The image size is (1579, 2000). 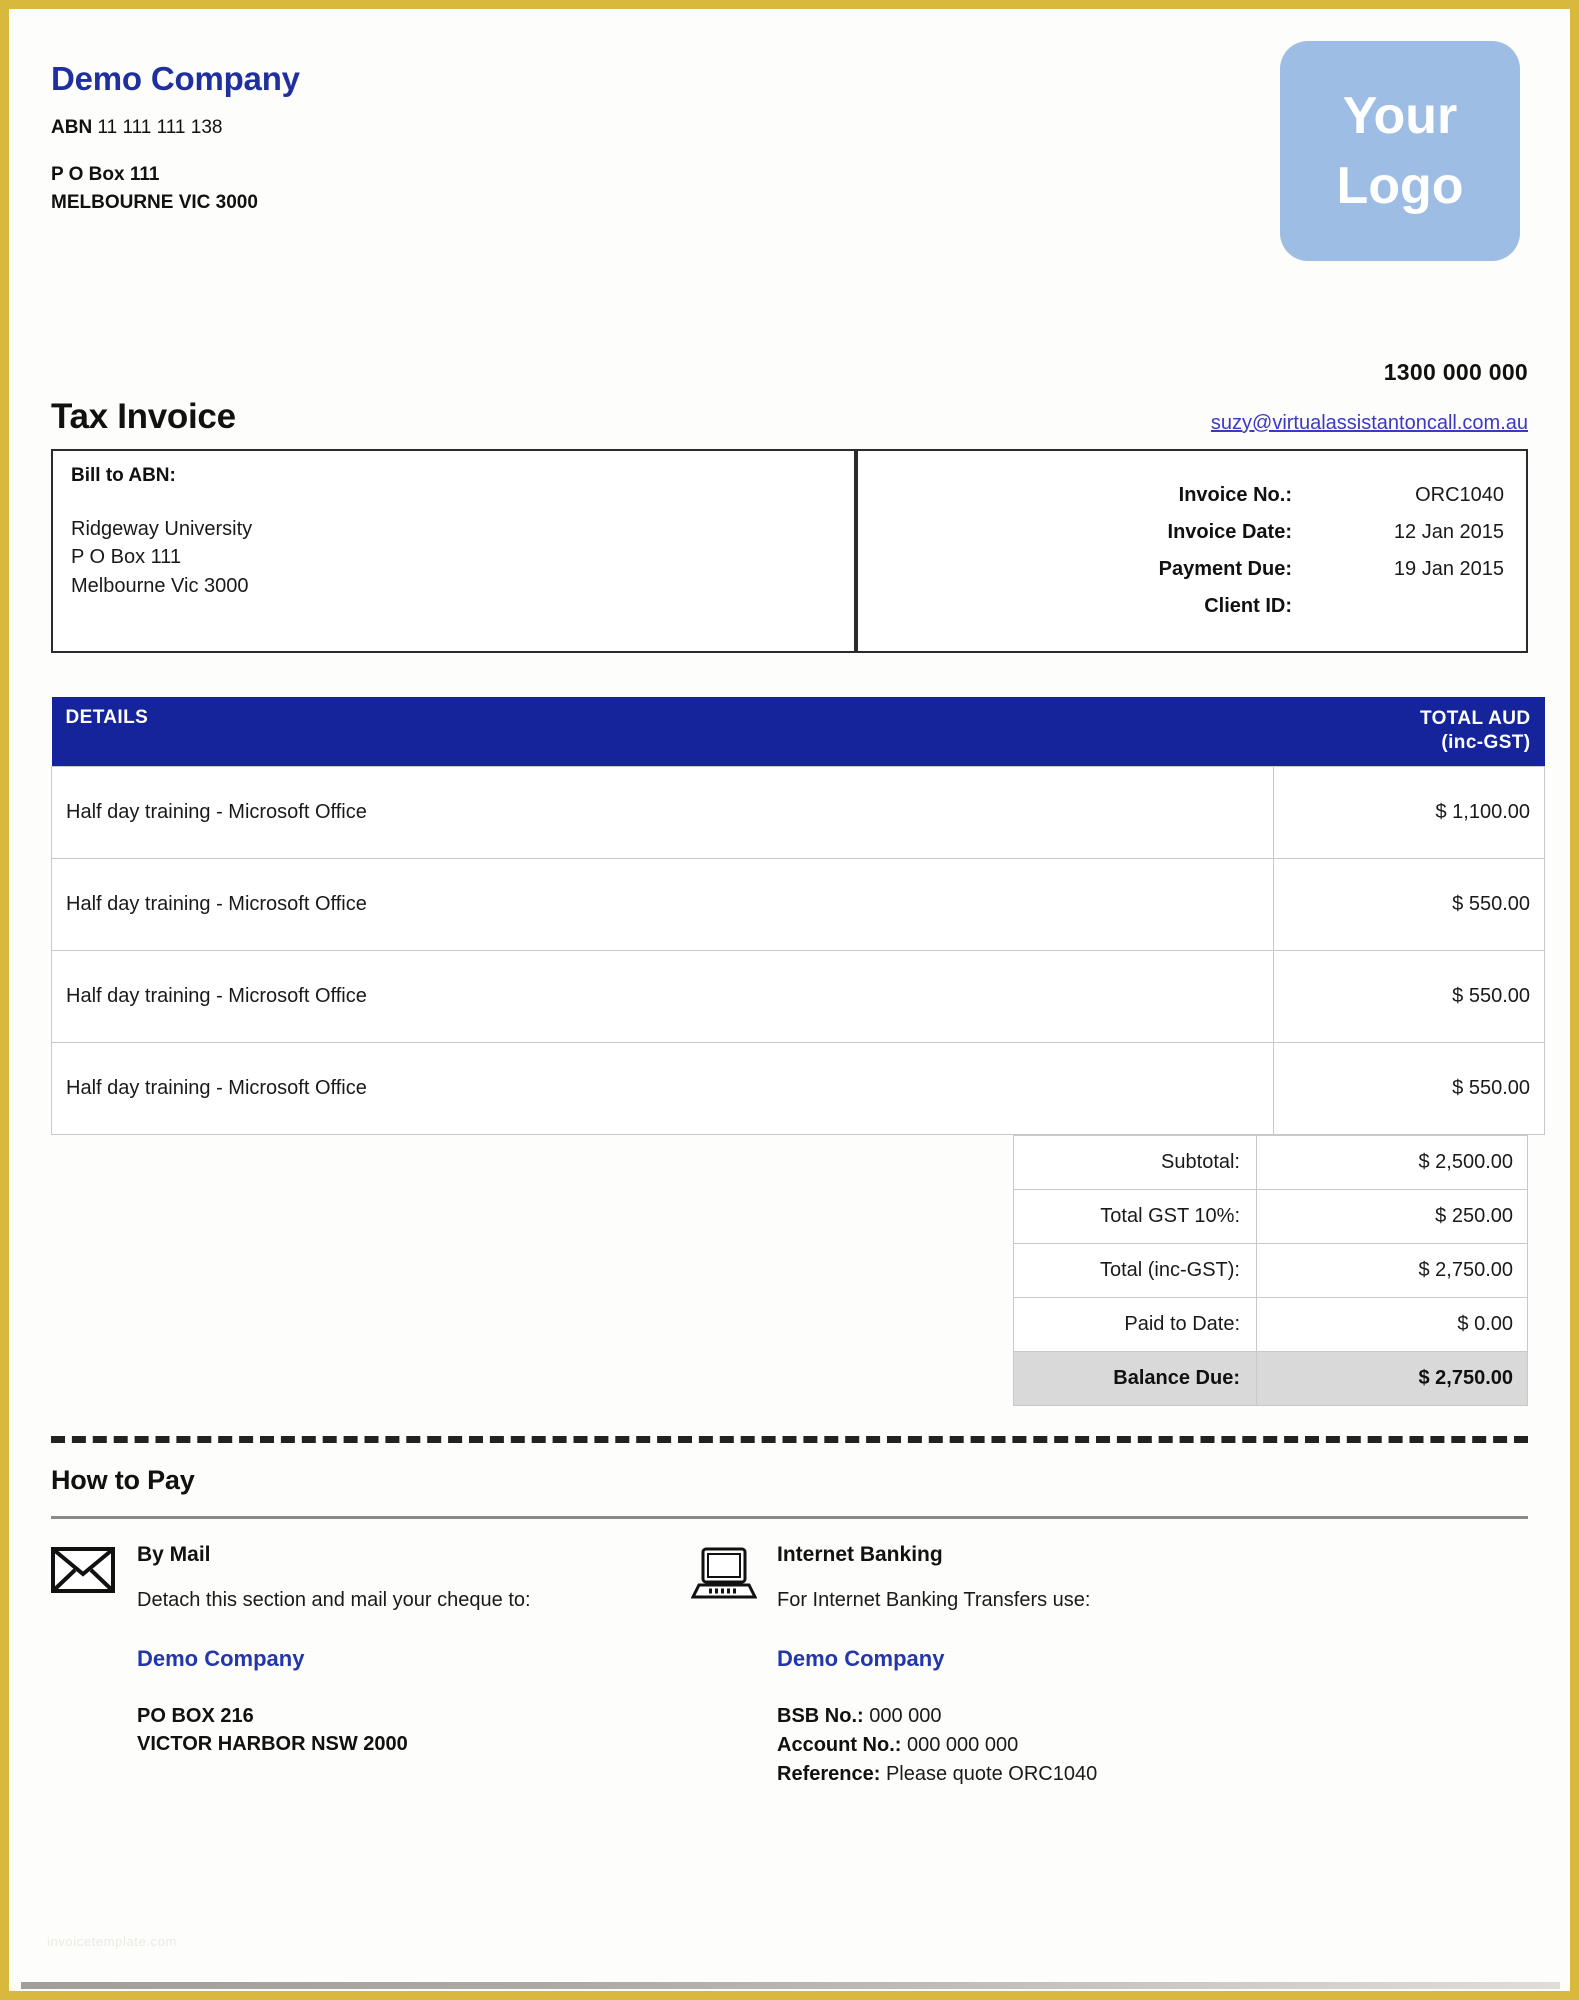 What do you see at coordinates (112, 1941) in the screenshot?
I see `watermark-text: invoicetemplate.com` at bounding box center [112, 1941].